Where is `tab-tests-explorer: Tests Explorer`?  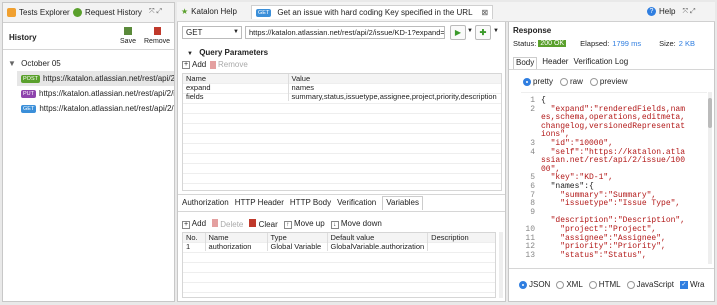
tab-tests-explorer: Tests Explorer is located at coordinates (38, 12).